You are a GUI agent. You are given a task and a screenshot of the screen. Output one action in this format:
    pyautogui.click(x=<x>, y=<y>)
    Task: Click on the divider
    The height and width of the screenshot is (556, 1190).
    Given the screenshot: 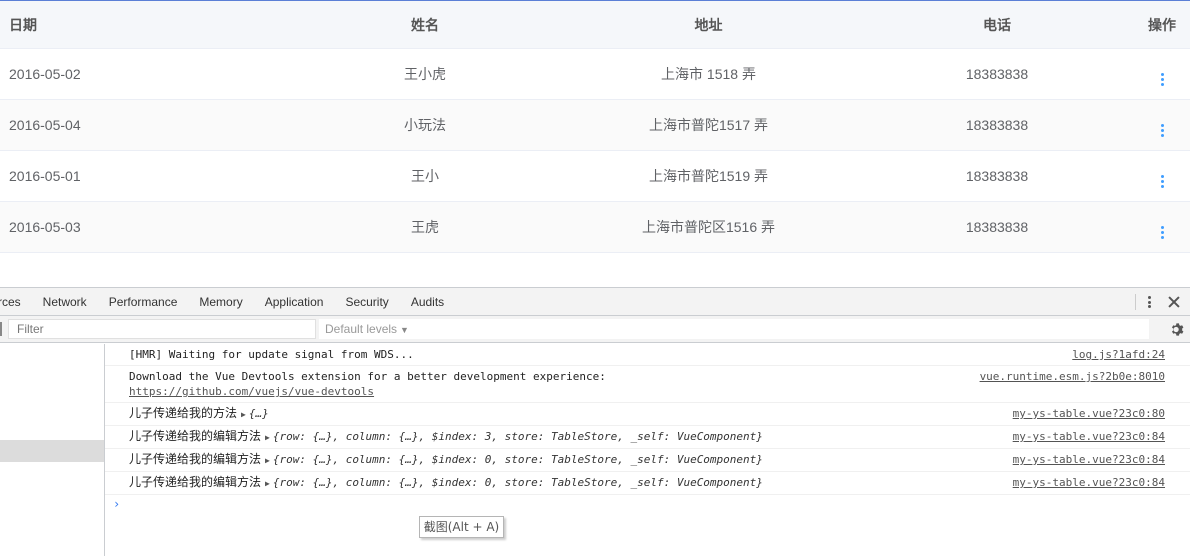 What is the action you would take?
    pyautogui.click(x=1135, y=302)
    